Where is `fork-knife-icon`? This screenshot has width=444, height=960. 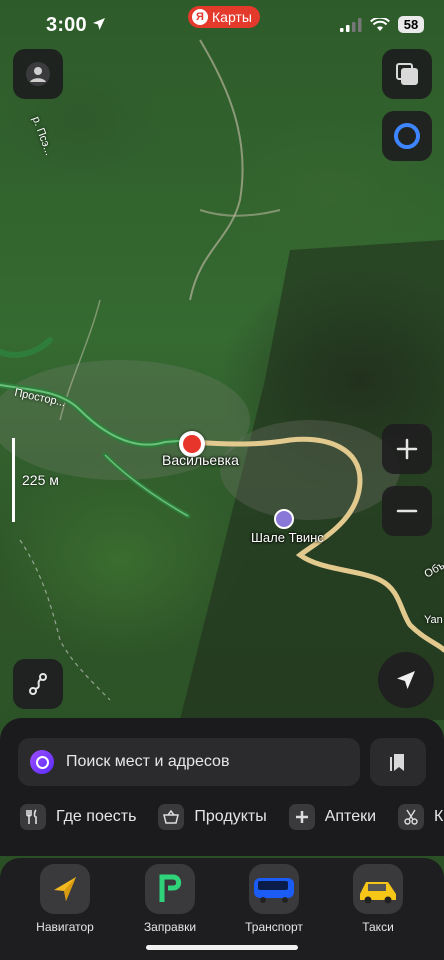 fork-knife-icon is located at coordinates (33, 817).